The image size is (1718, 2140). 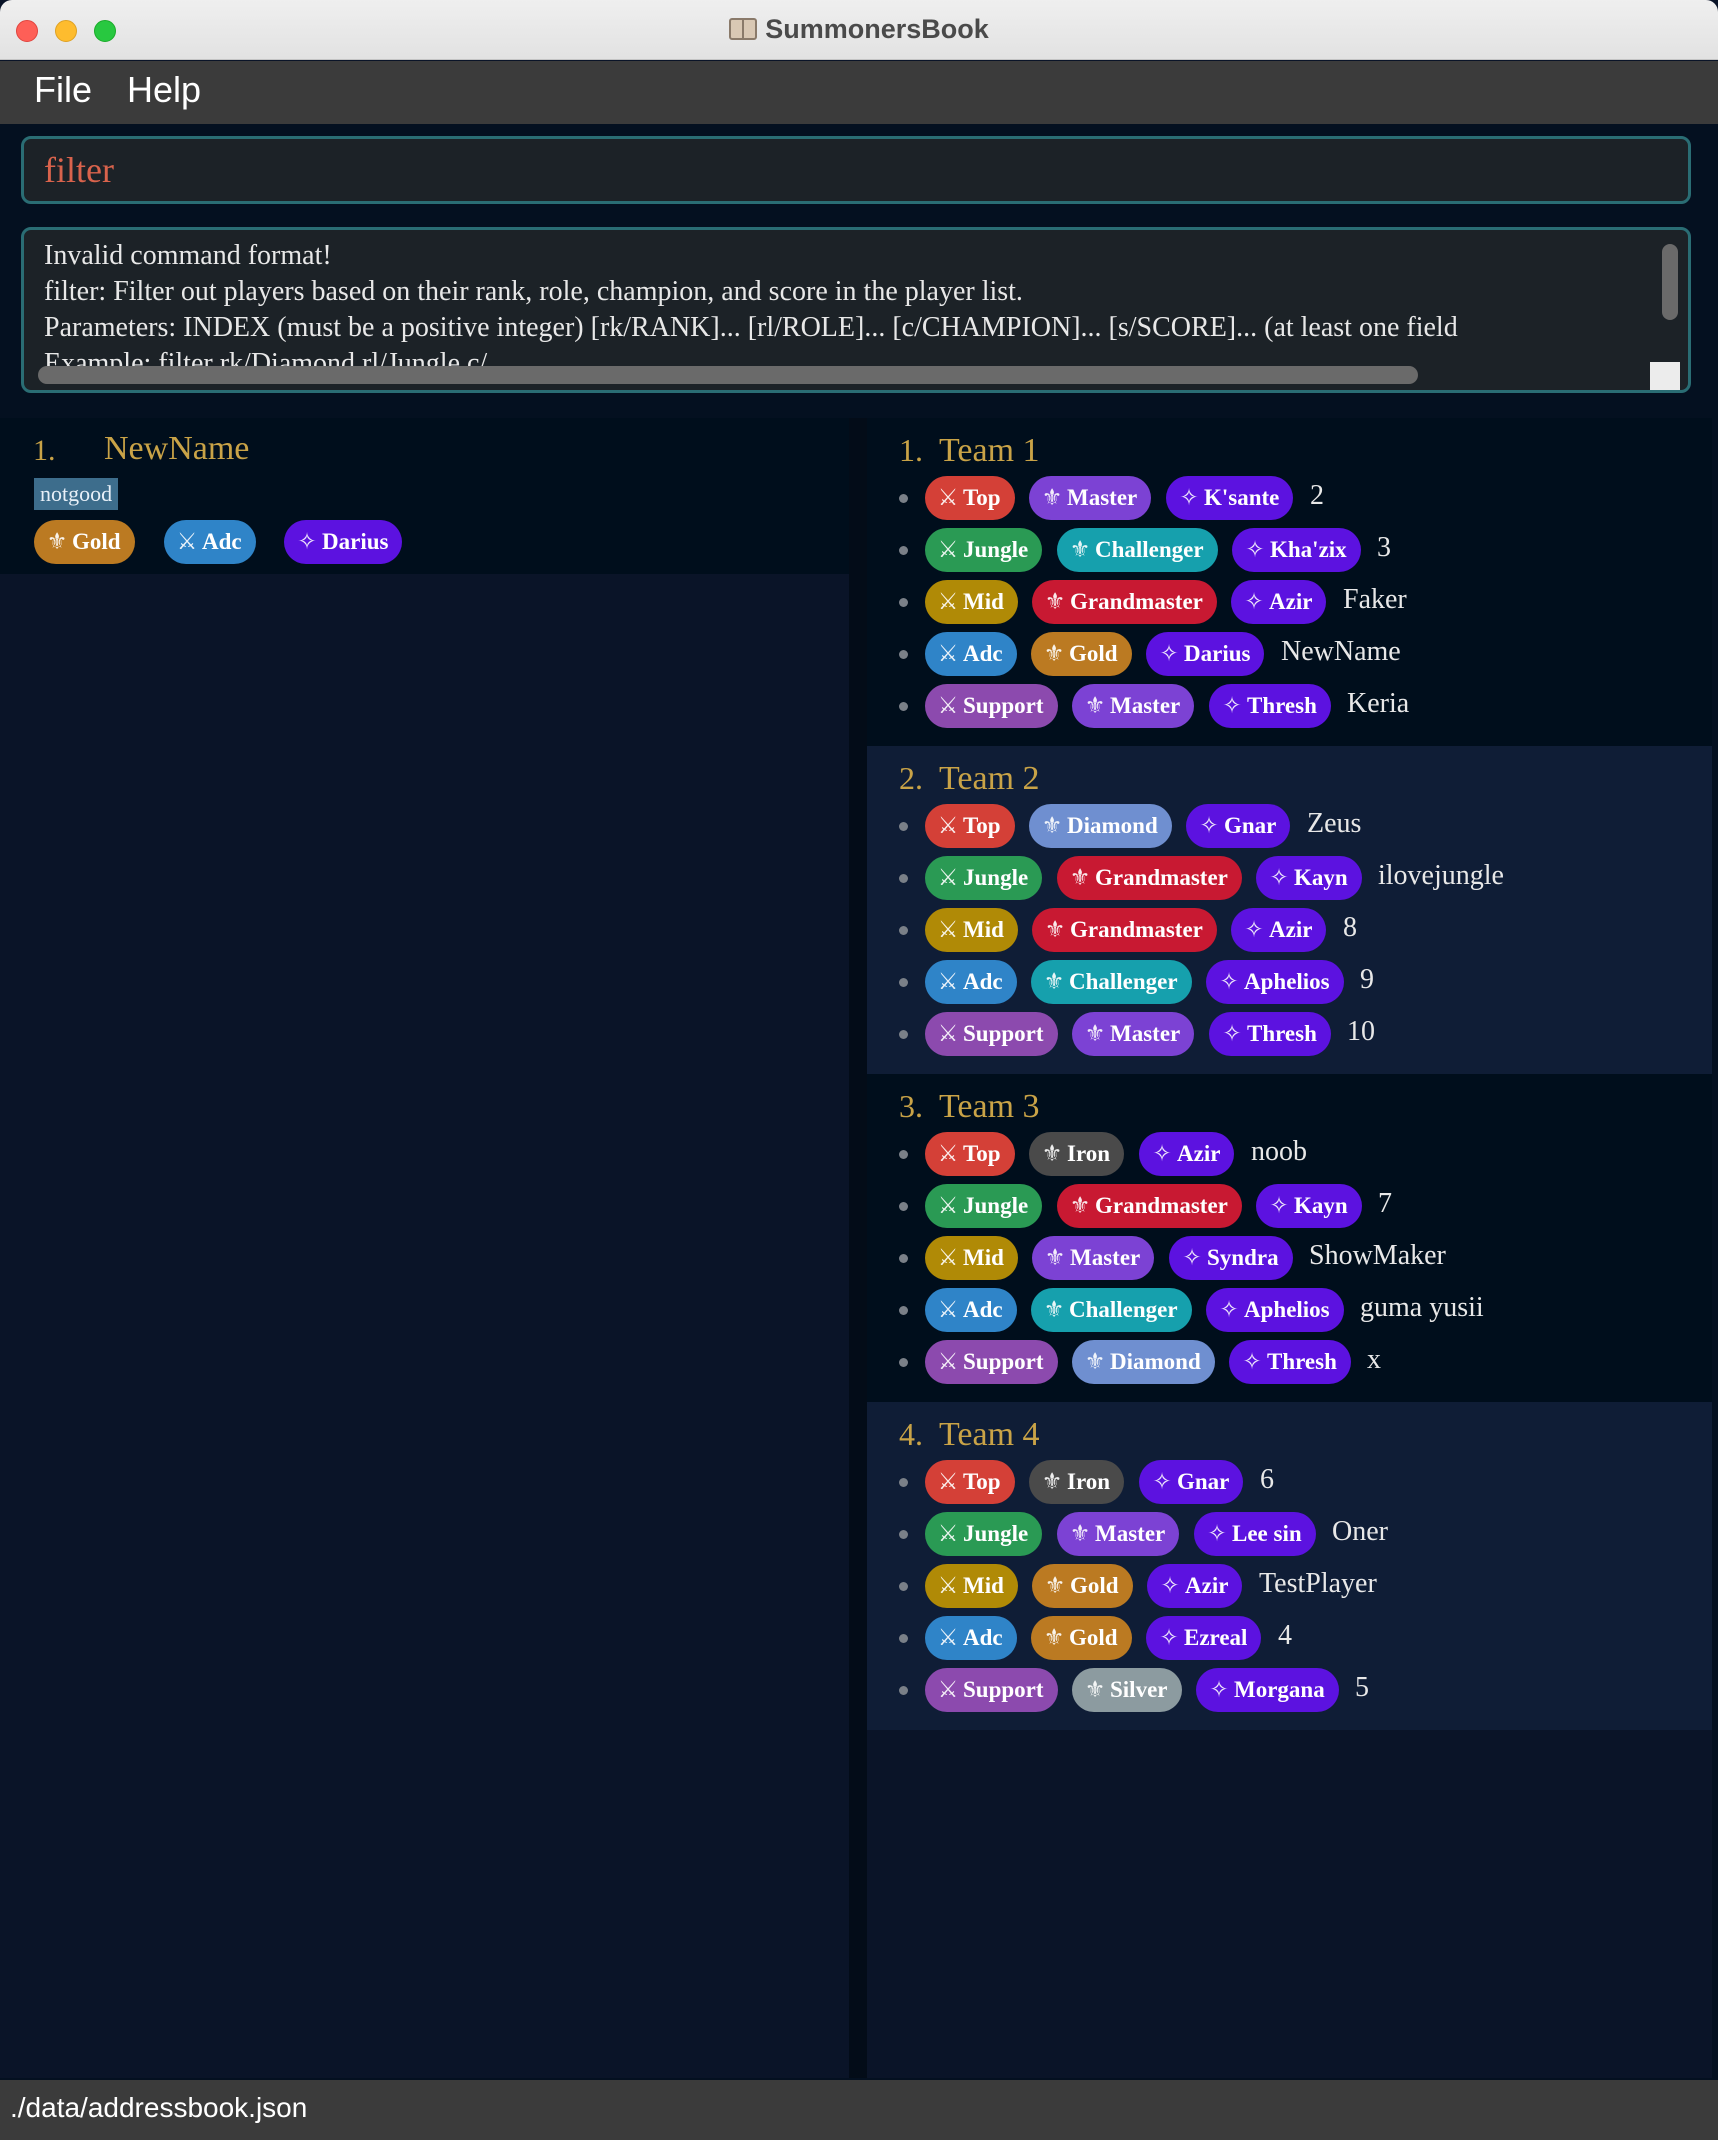 I want to click on player-card: 1. NewName notgood ⚜ Gold ⚔ Adc ✧ Darius, so click(x=424, y=496).